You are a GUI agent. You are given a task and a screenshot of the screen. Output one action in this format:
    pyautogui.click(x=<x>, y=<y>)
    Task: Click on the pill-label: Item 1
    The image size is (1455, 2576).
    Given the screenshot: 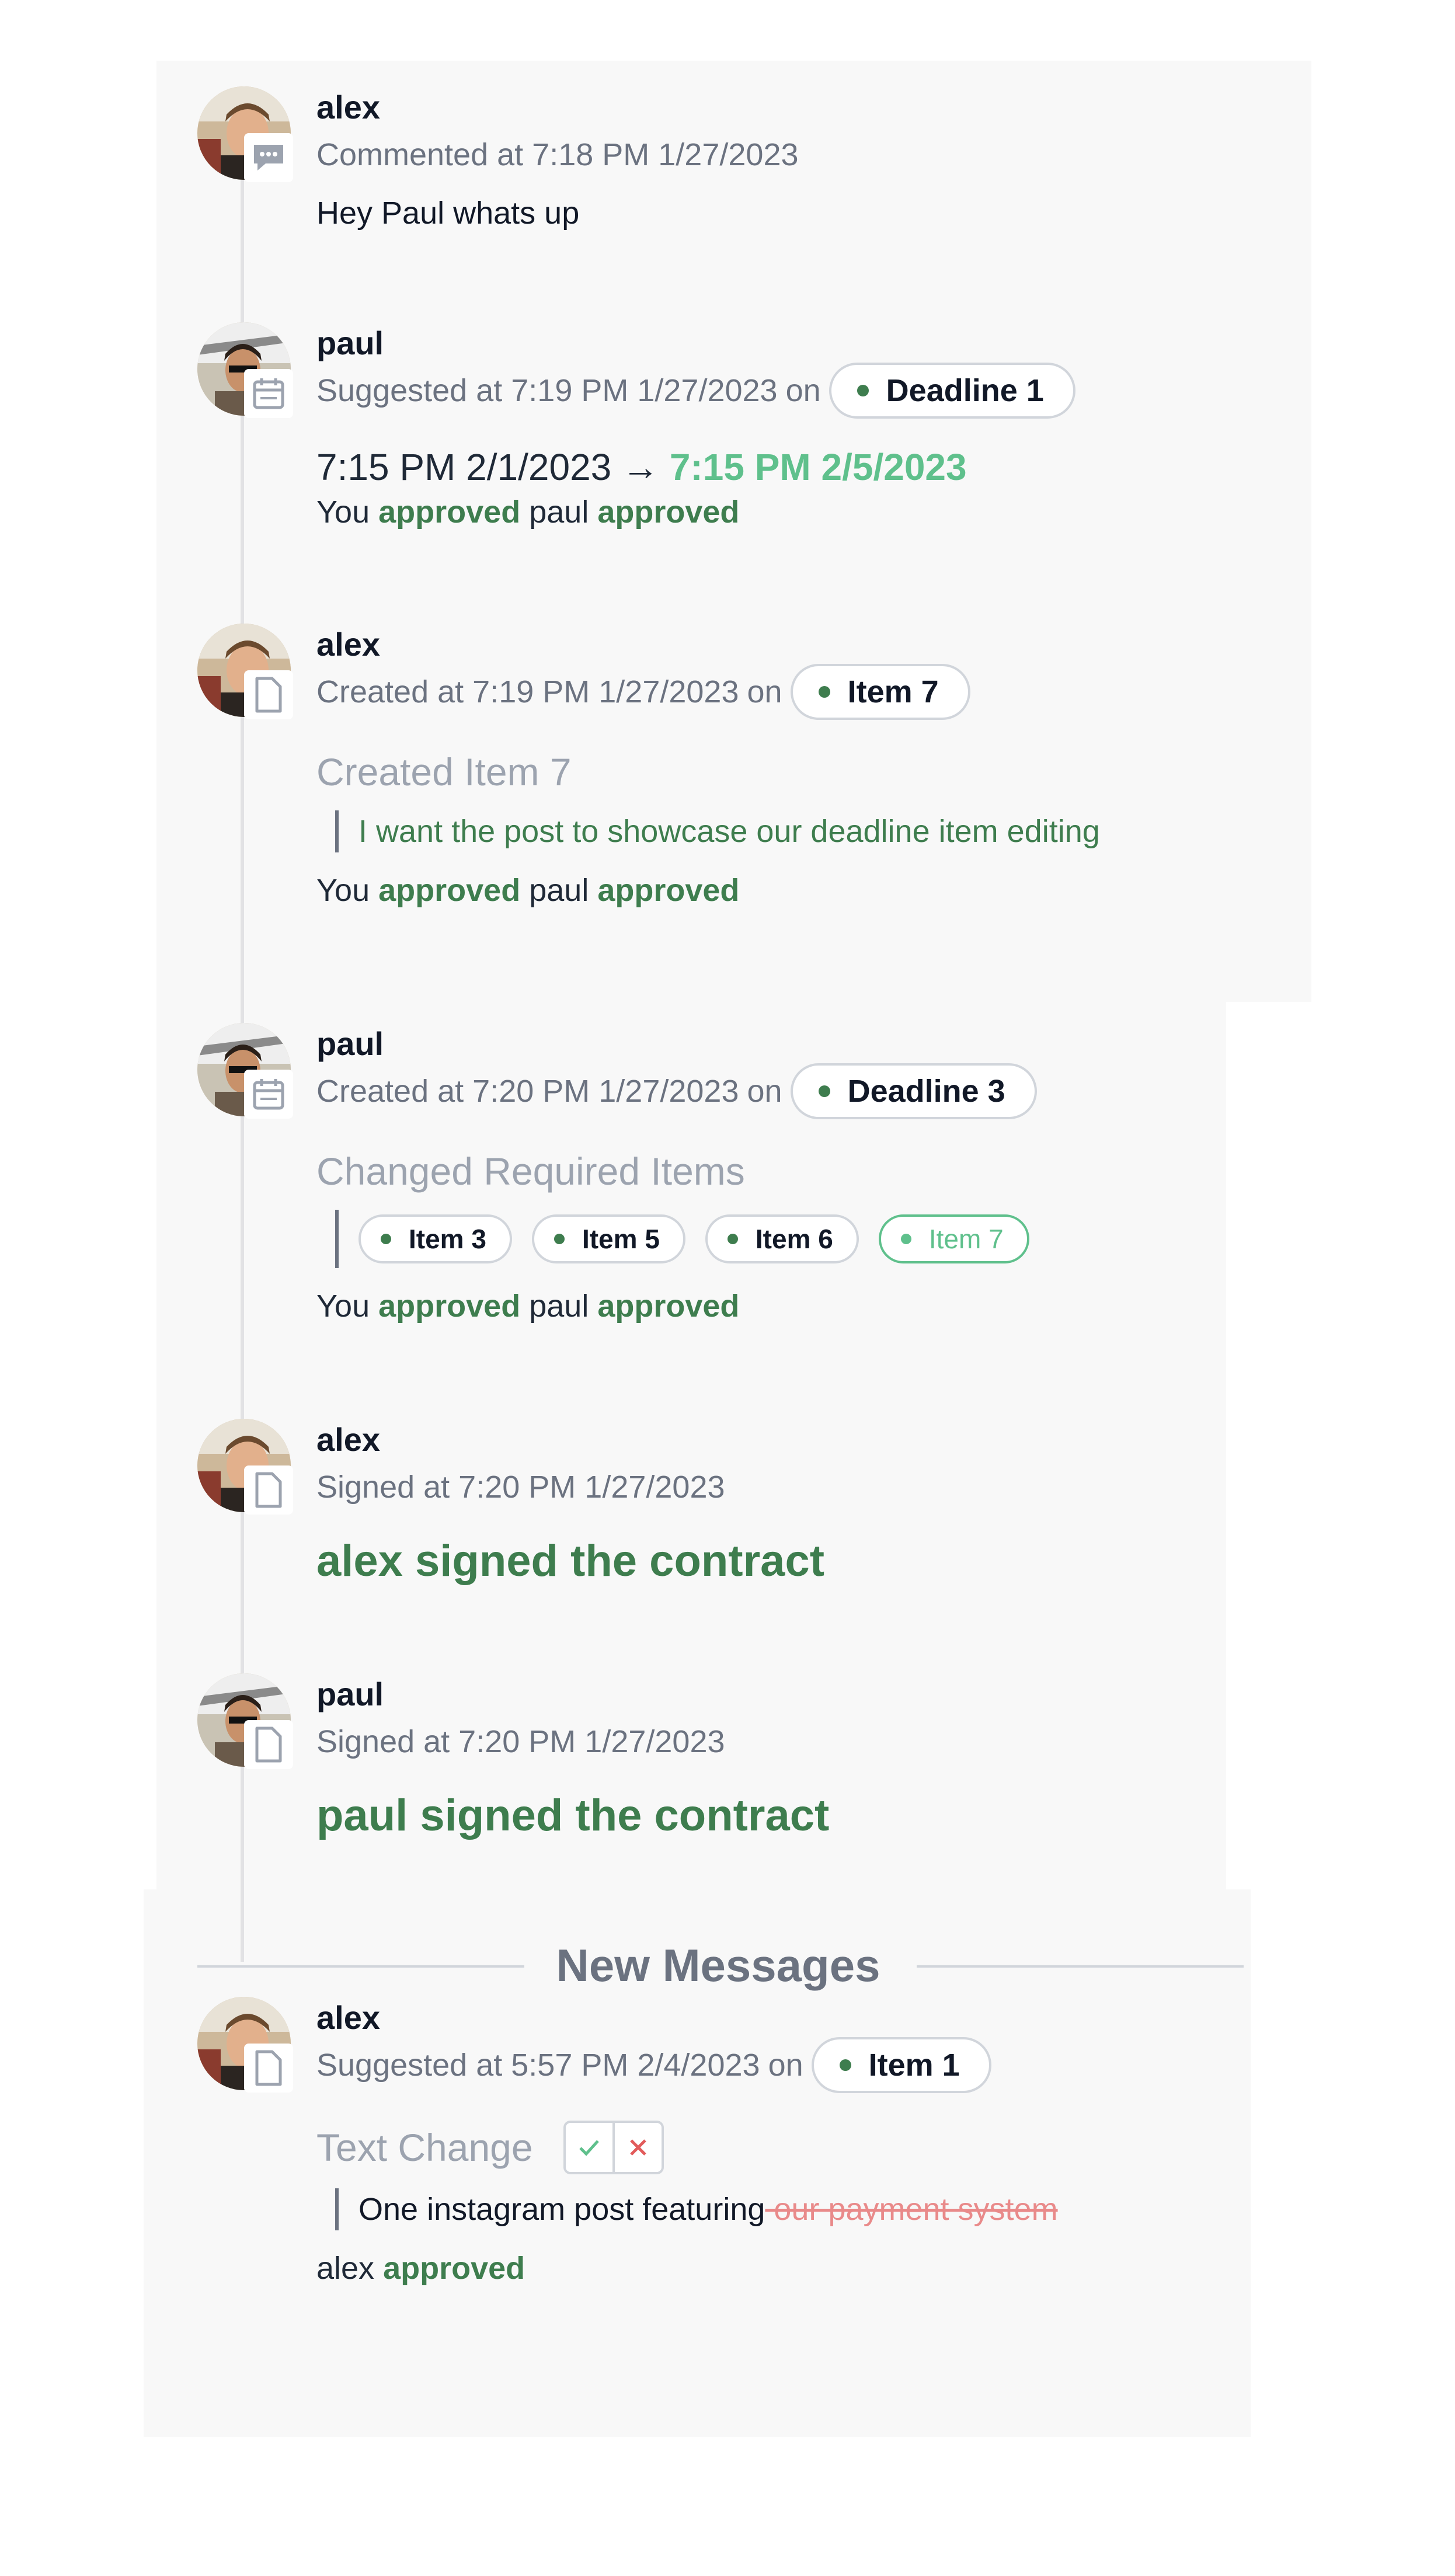 What is the action you would take?
    pyautogui.click(x=914, y=2065)
    